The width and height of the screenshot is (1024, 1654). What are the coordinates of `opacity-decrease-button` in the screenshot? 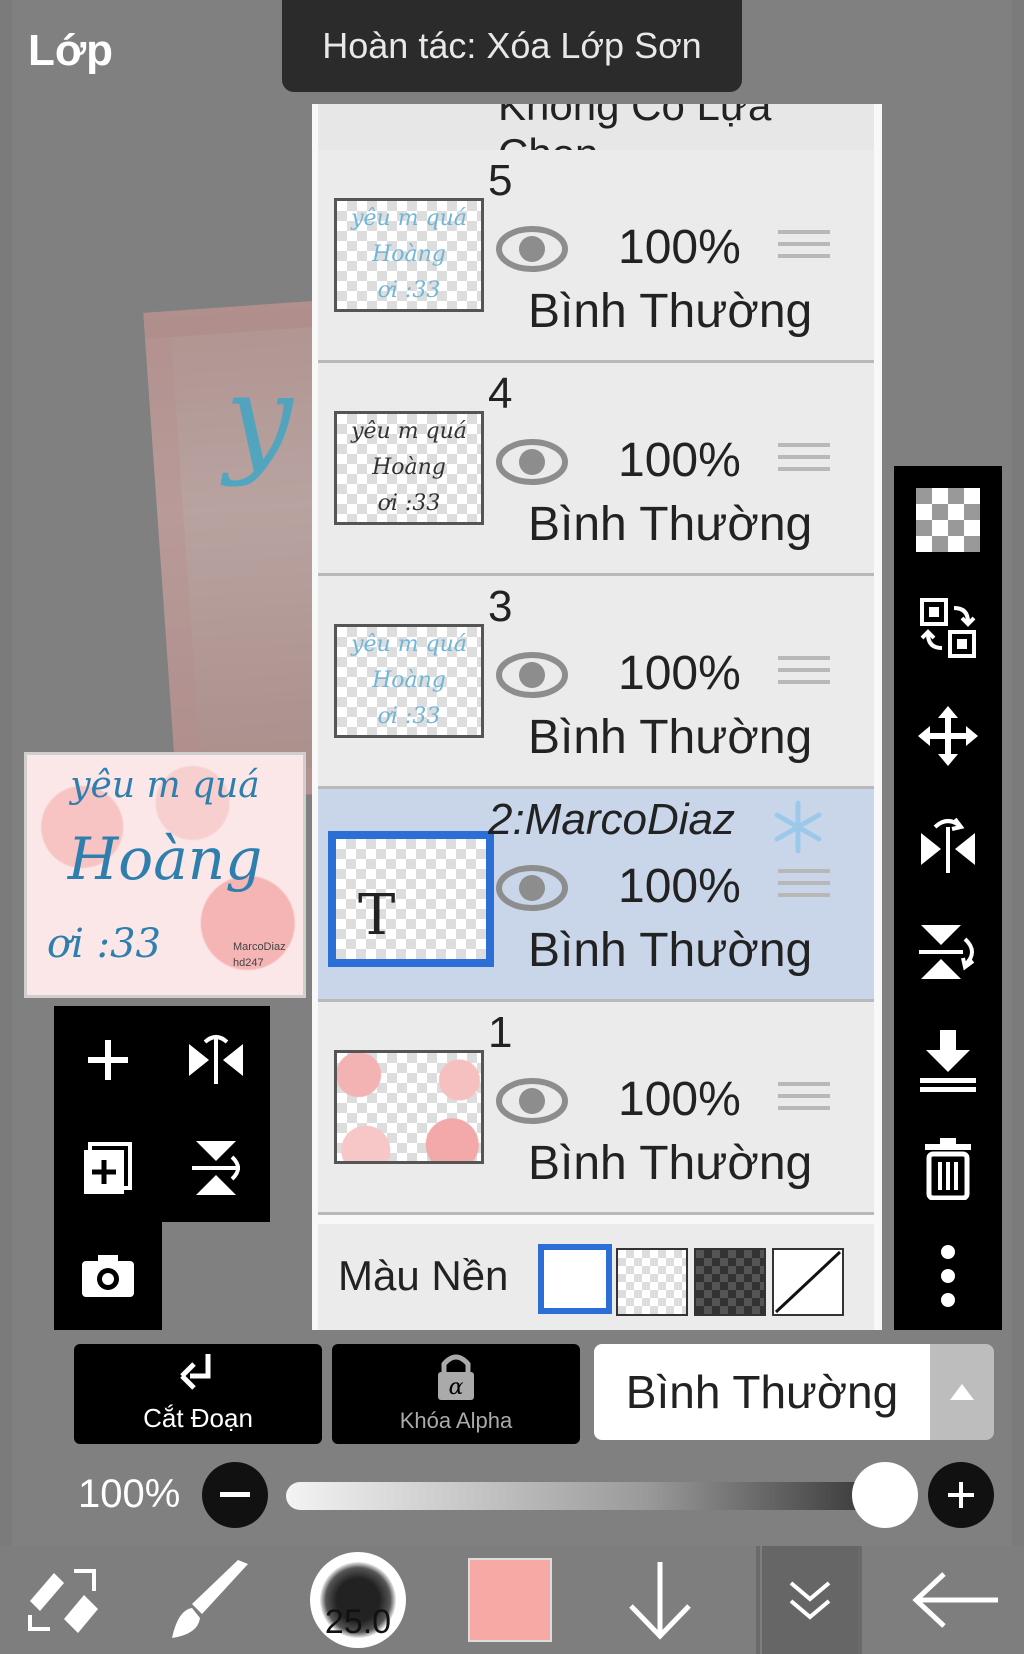 It's located at (235, 1495).